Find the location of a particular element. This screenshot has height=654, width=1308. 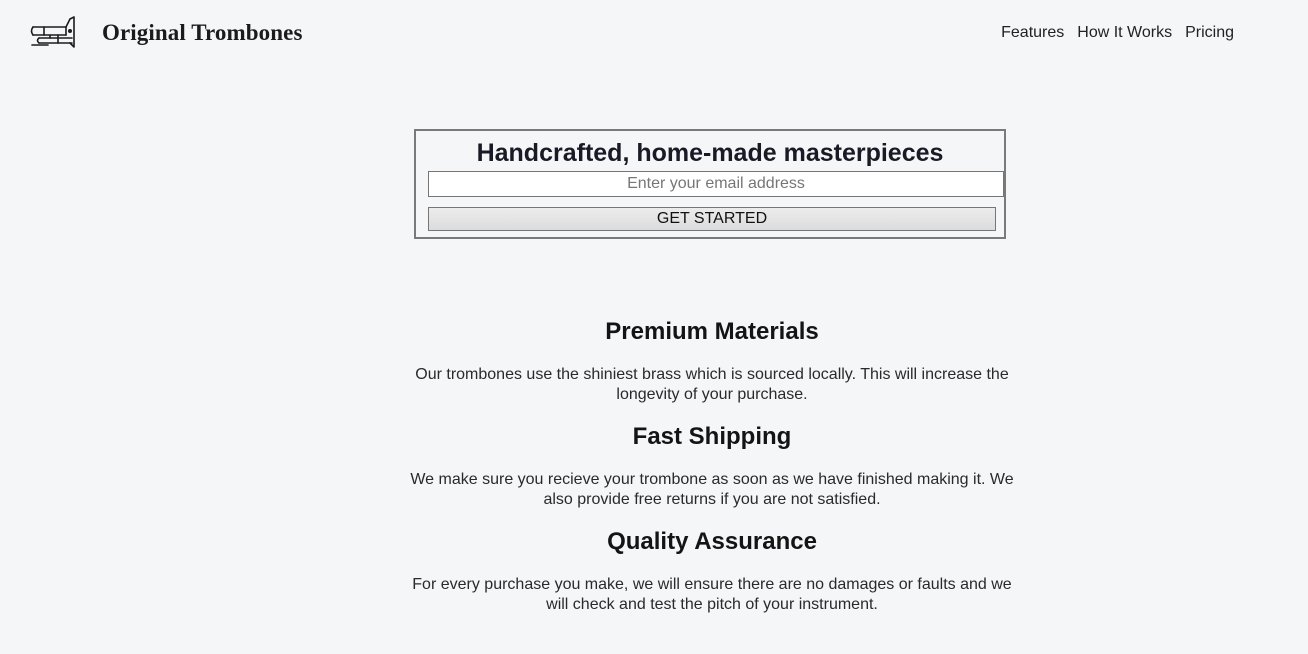

feature-title: Quality Assurance is located at coordinates (712, 541).